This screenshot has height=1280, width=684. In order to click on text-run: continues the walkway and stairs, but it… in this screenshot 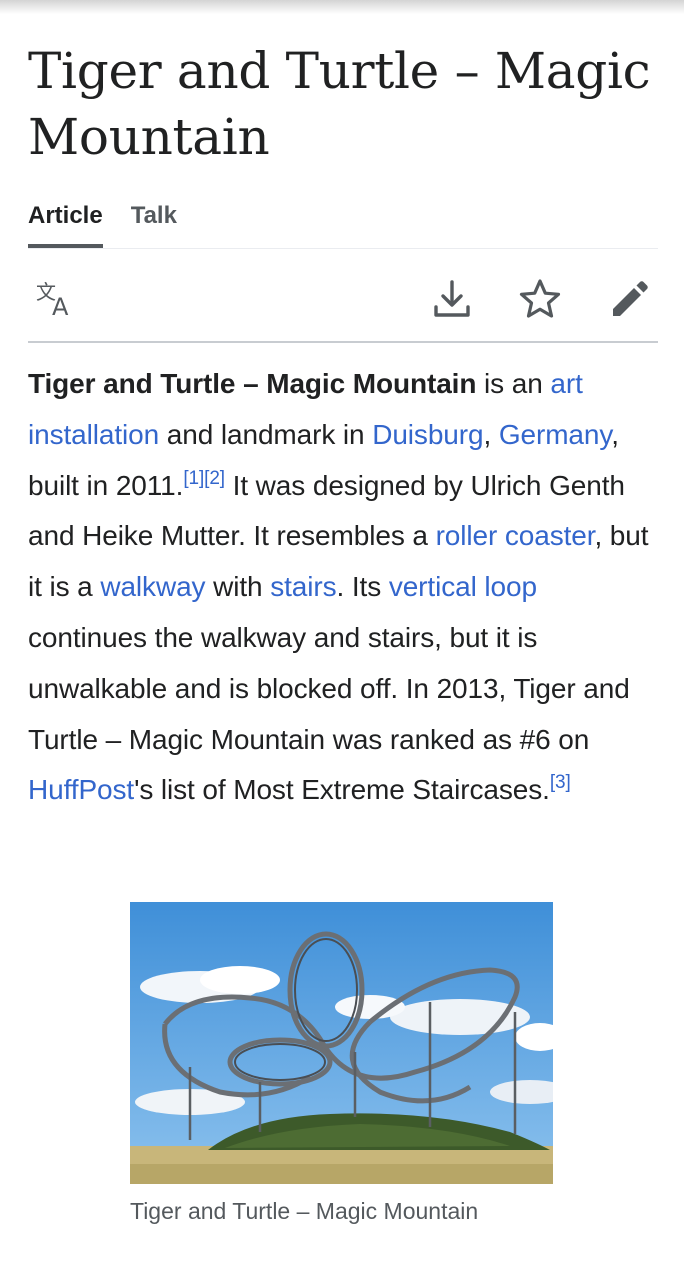, I will do `click(329, 688)`.